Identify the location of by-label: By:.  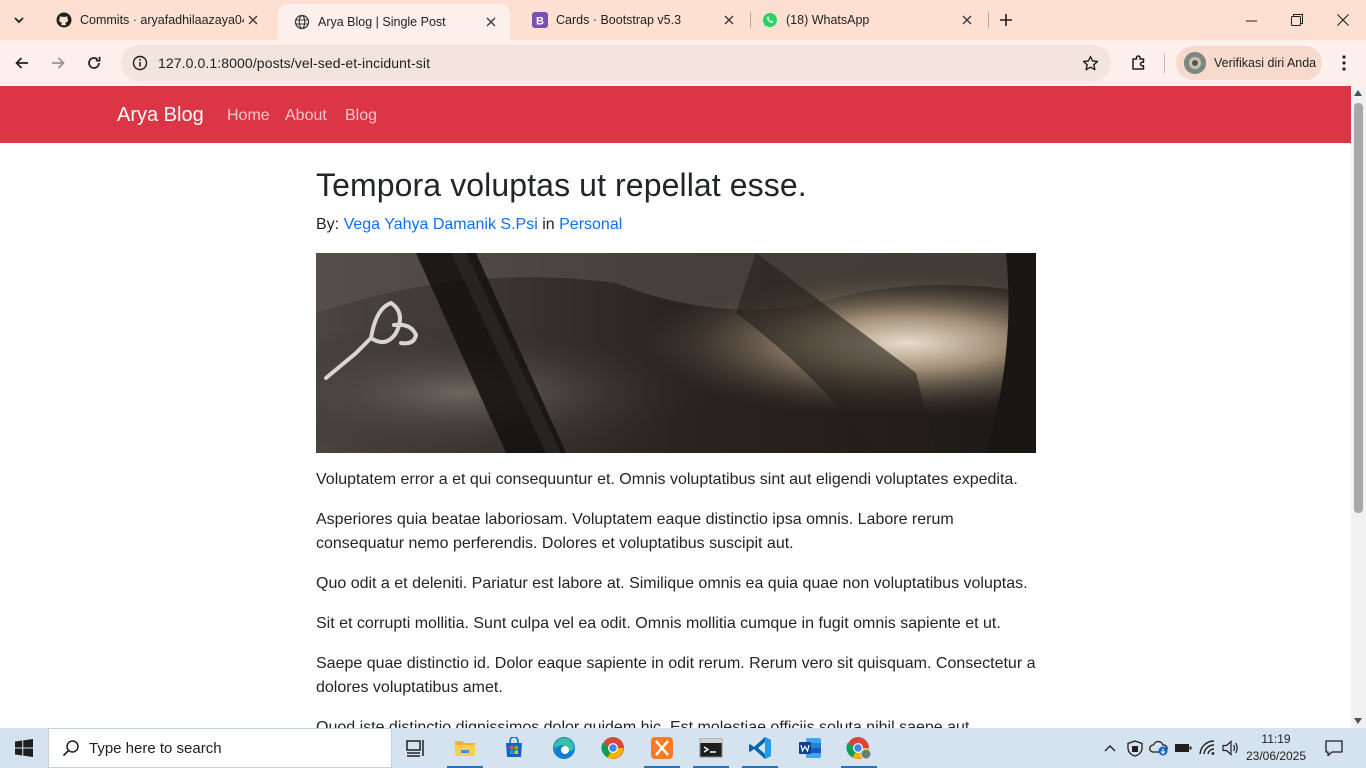
(328, 224).